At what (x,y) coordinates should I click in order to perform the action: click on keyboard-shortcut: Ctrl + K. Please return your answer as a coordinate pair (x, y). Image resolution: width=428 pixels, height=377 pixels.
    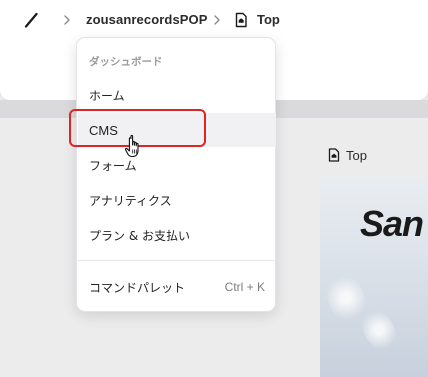
    Looking at the image, I should click on (244, 287).